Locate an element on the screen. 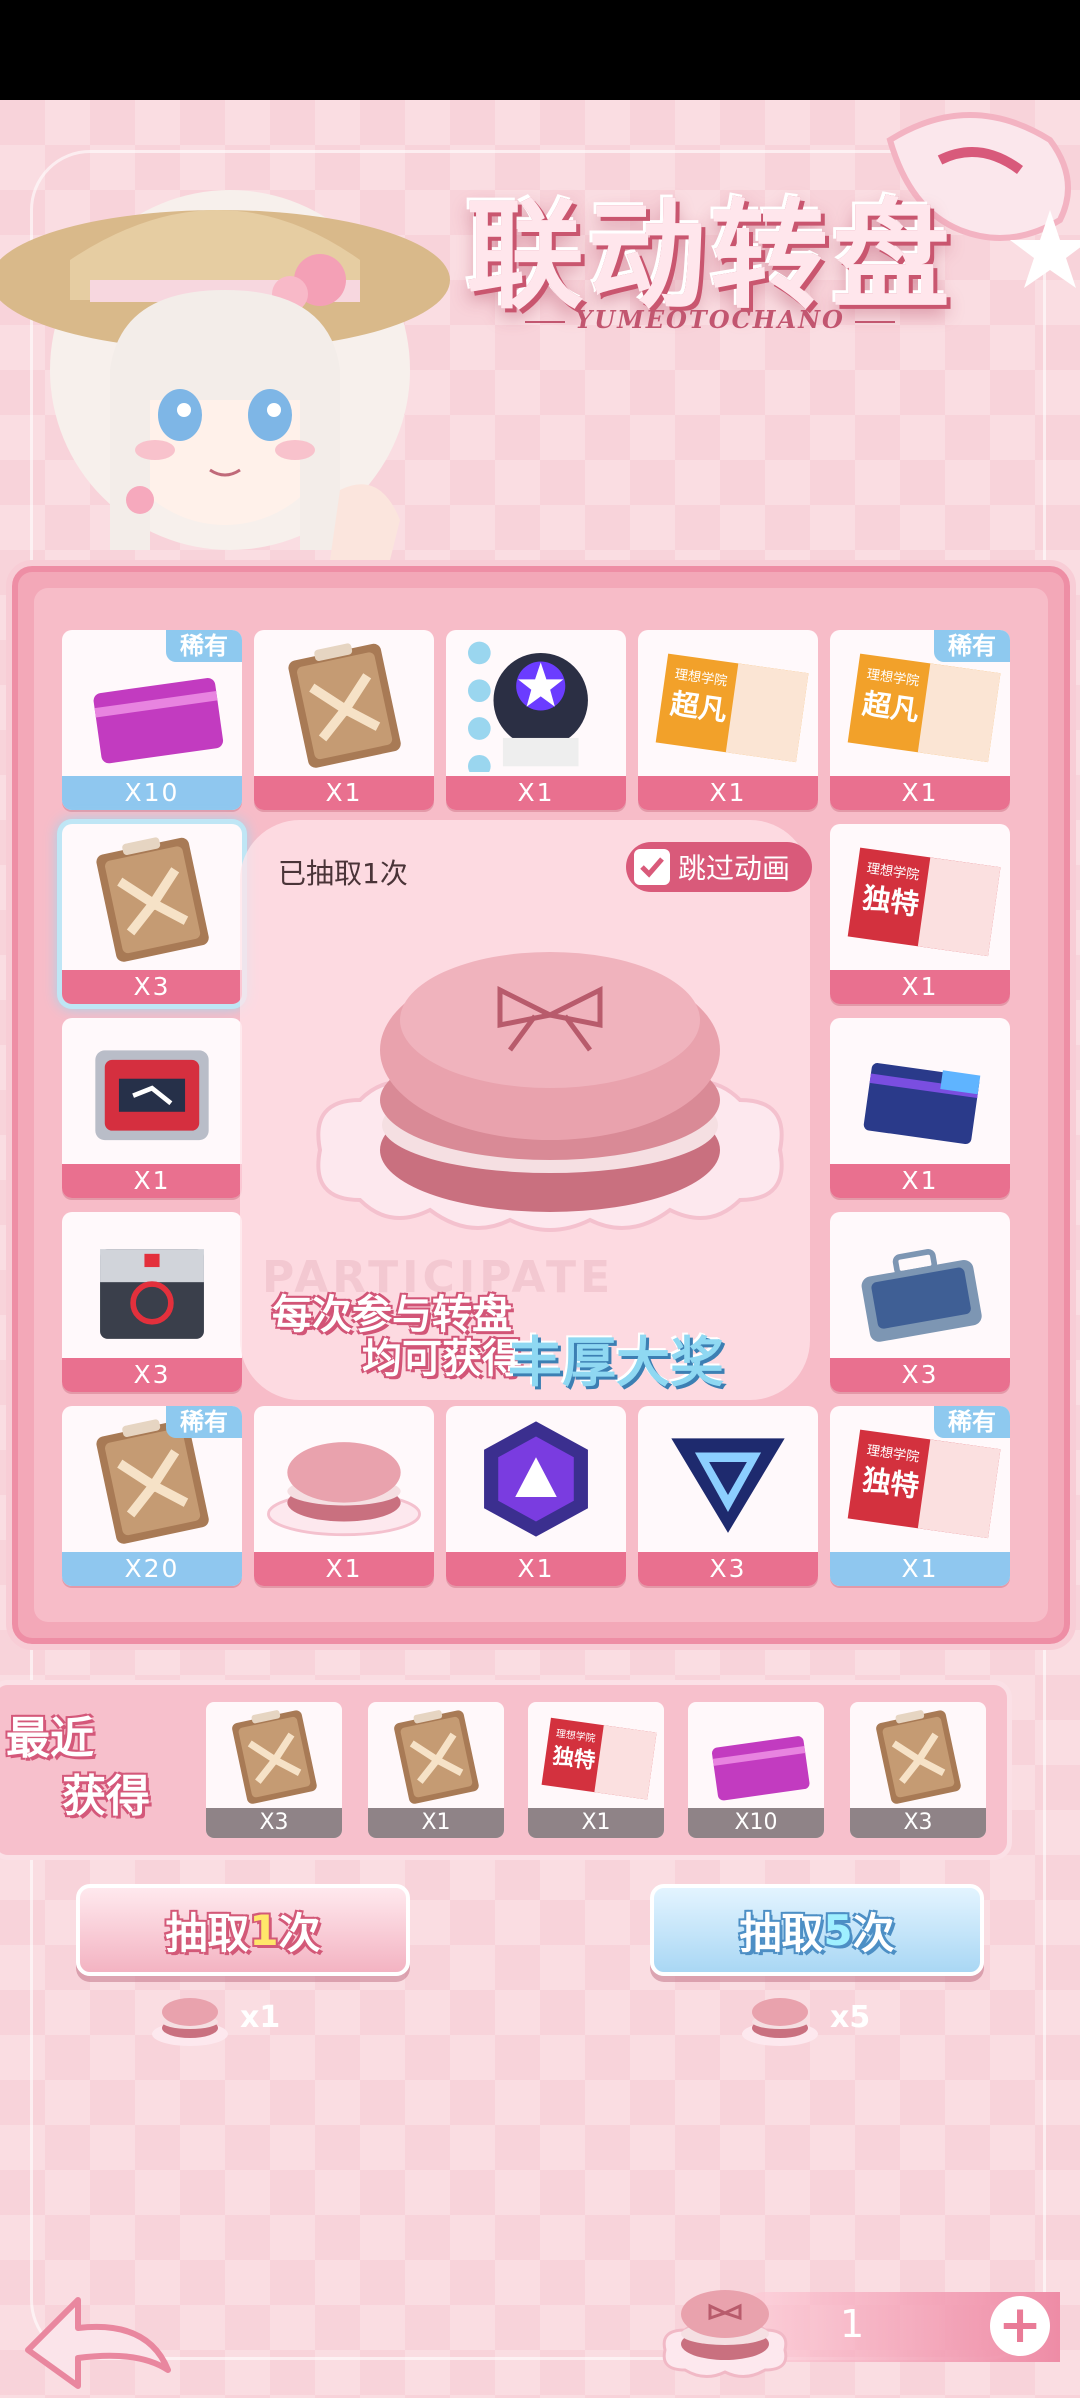 The image size is (1080, 2398). prize-slot: 理想学院 独特 X1 is located at coordinates (920, 914).